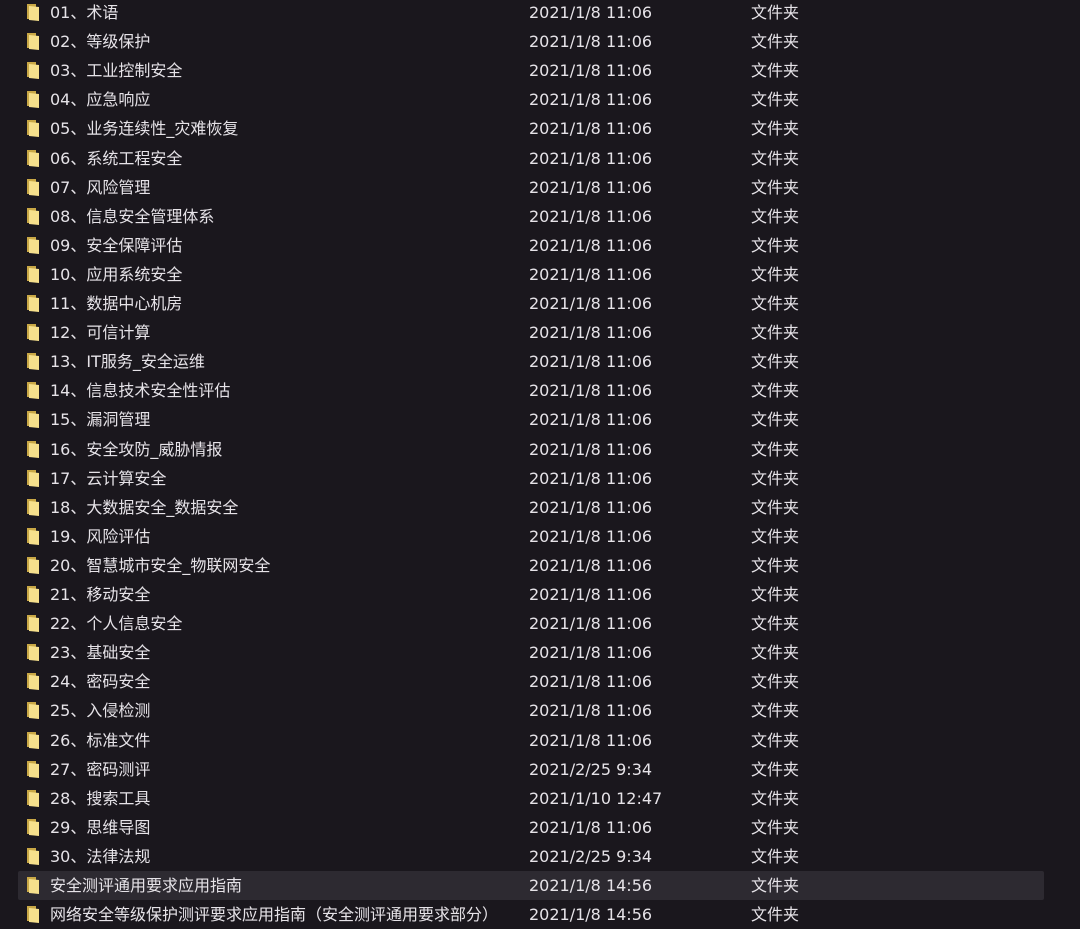 The height and width of the screenshot is (929, 1080). What do you see at coordinates (531, 449) in the screenshot?
I see `file-row: 16、安全攻防_威胁情报 2021/1/8 11:06 文件夹` at bounding box center [531, 449].